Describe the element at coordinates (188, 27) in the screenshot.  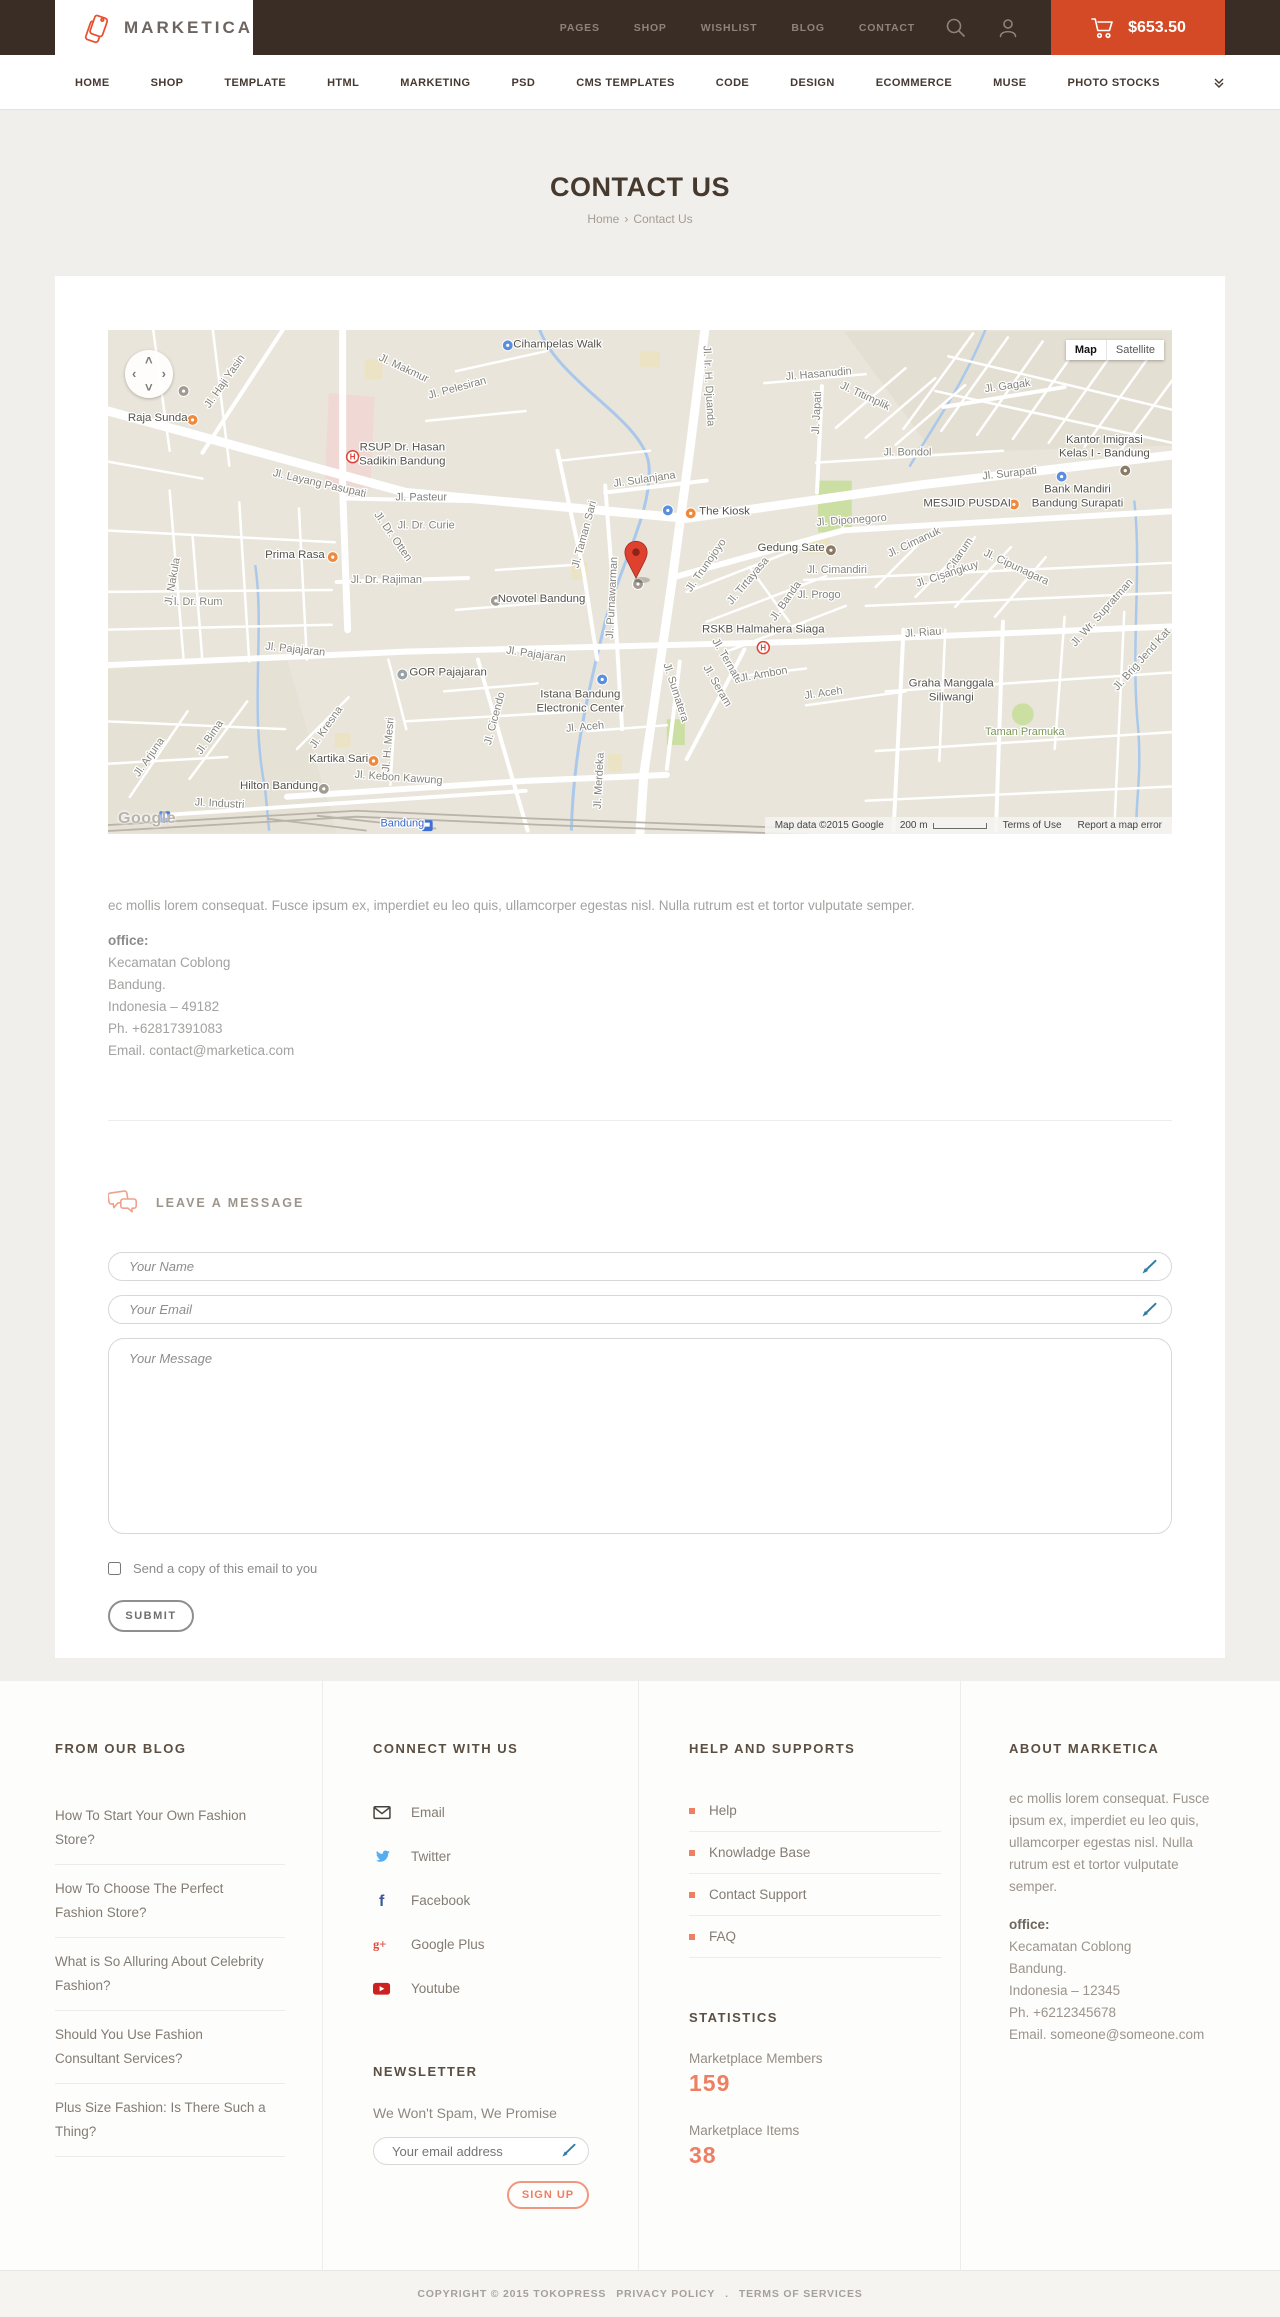
I see `brand-name: MARKETICA` at that location.